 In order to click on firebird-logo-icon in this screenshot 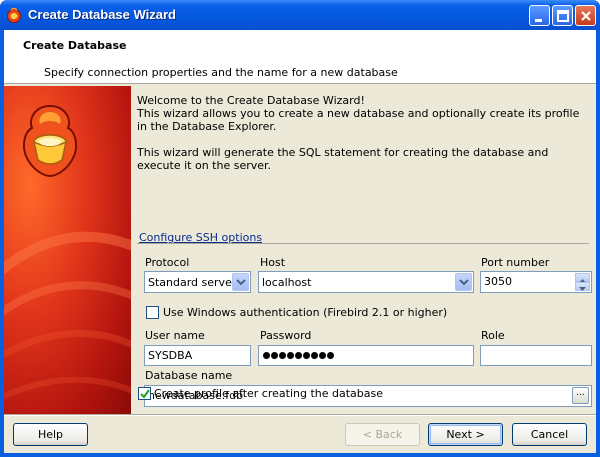, I will do `click(50, 141)`.